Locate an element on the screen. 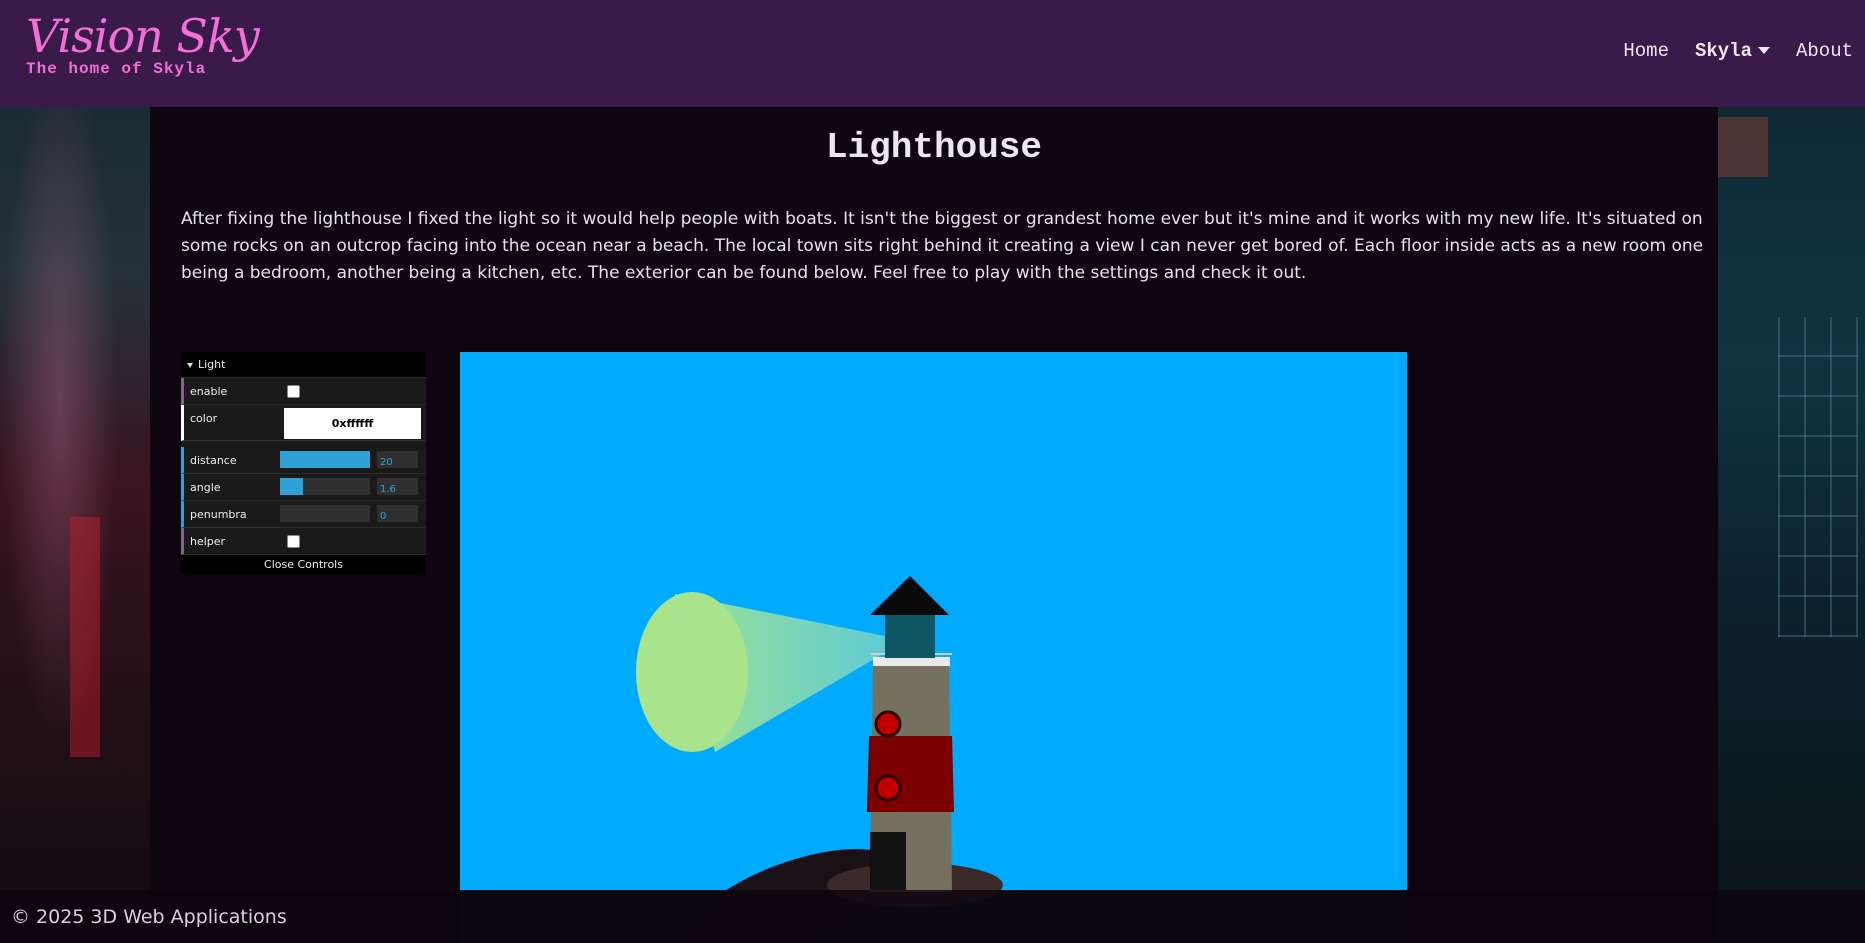 The width and height of the screenshot is (1865, 943). background-photo-right is located at coordinates (1791, 525).